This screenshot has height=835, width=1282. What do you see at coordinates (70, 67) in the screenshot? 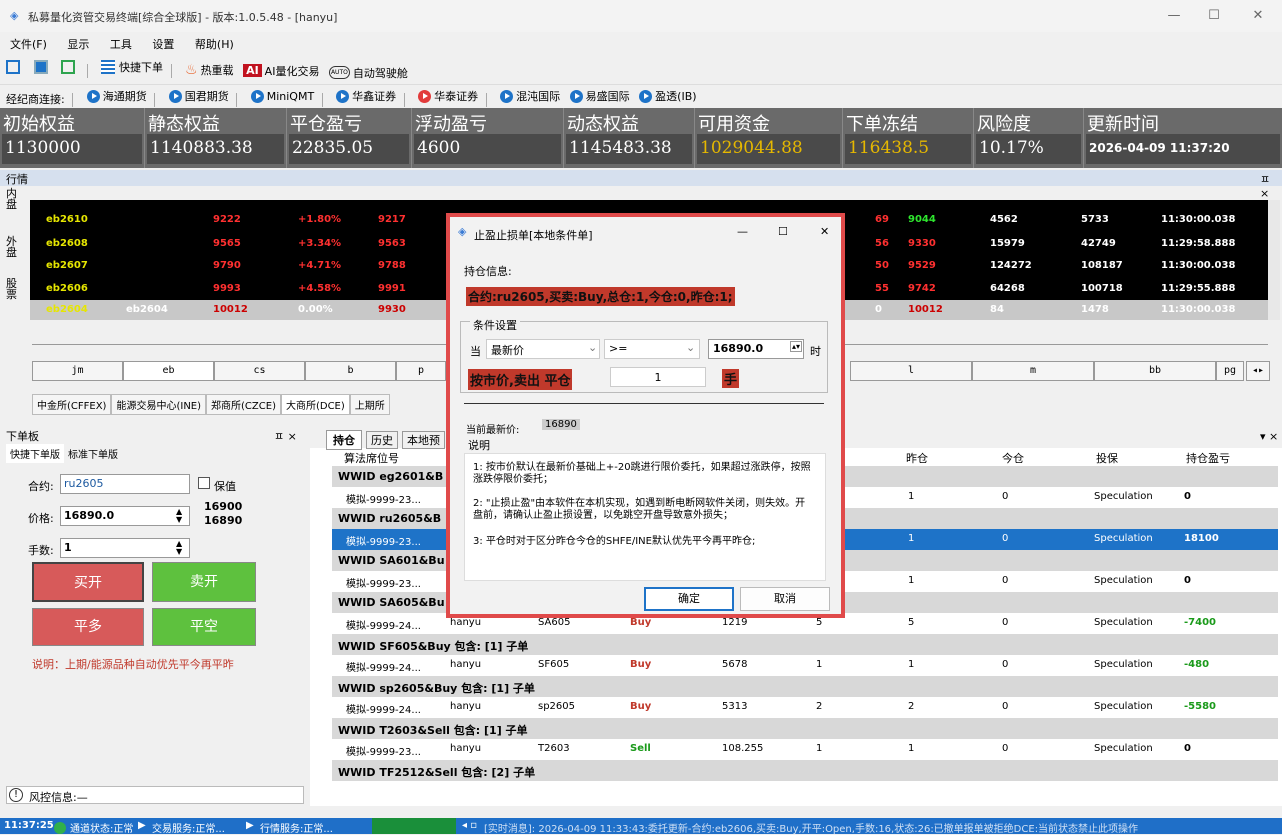
I see `grid-icon` at bounding box center [70, 67].